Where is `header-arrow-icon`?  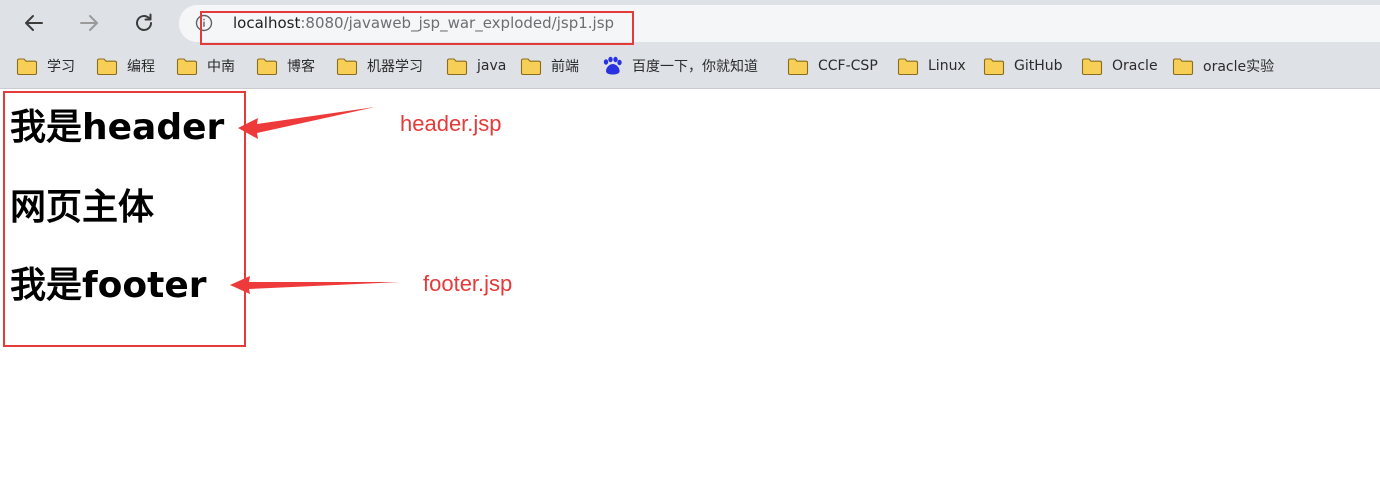
header-arrow-icon is located at coordinates (306, 123).